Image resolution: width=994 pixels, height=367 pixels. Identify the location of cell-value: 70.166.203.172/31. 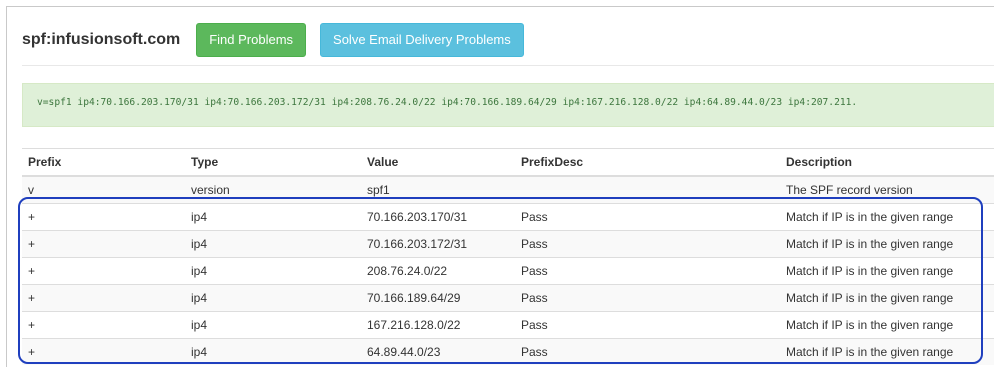
(438, 244).